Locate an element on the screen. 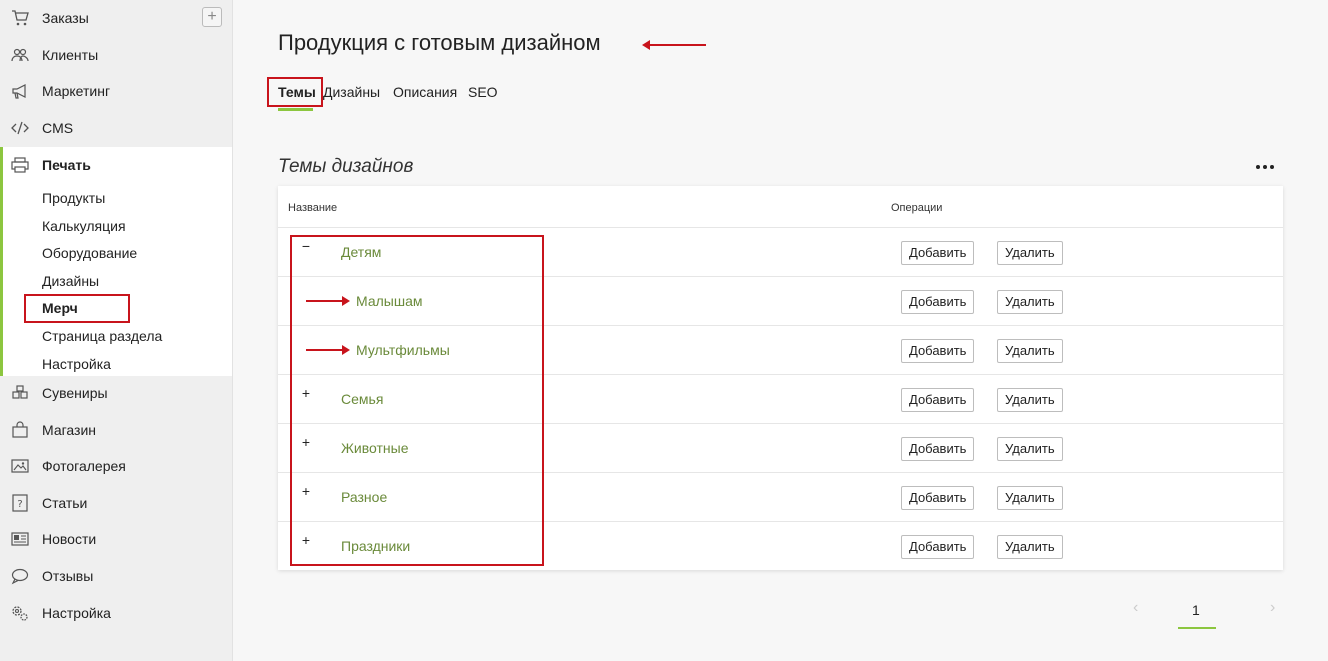 The width and height of the screenshot is (1328, 661). table-row: + Животные Добавить Удалить is located at coordinates (780, 447).